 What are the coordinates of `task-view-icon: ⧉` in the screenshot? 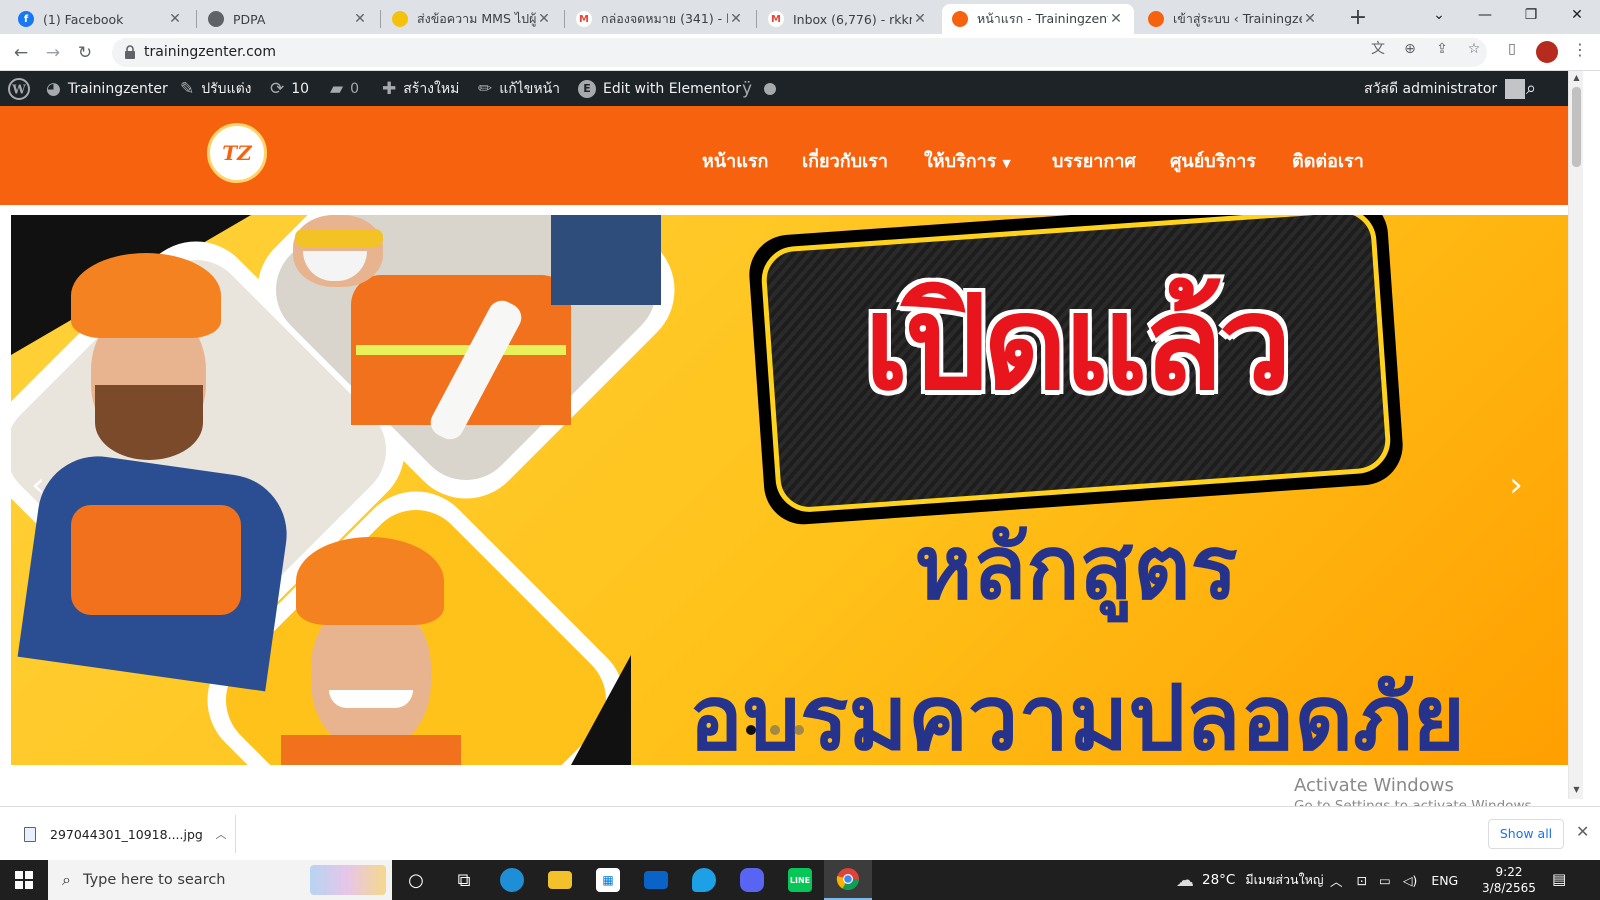 It's located at (464, 880).